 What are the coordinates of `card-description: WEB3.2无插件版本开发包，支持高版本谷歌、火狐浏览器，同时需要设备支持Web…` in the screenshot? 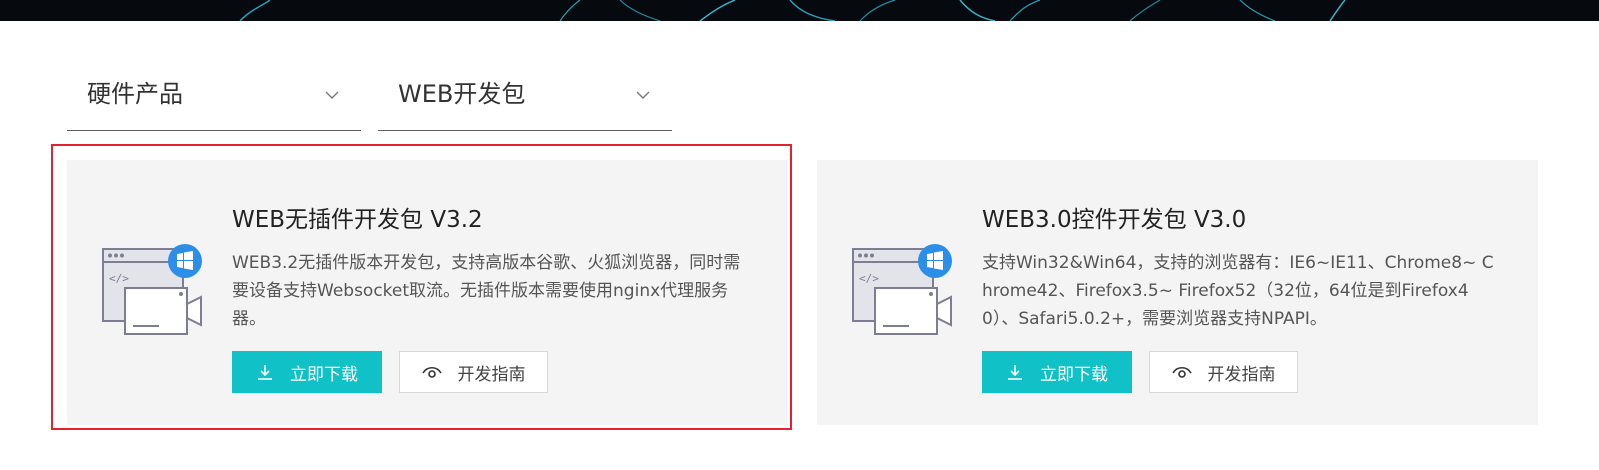 It's located at (486, 291).